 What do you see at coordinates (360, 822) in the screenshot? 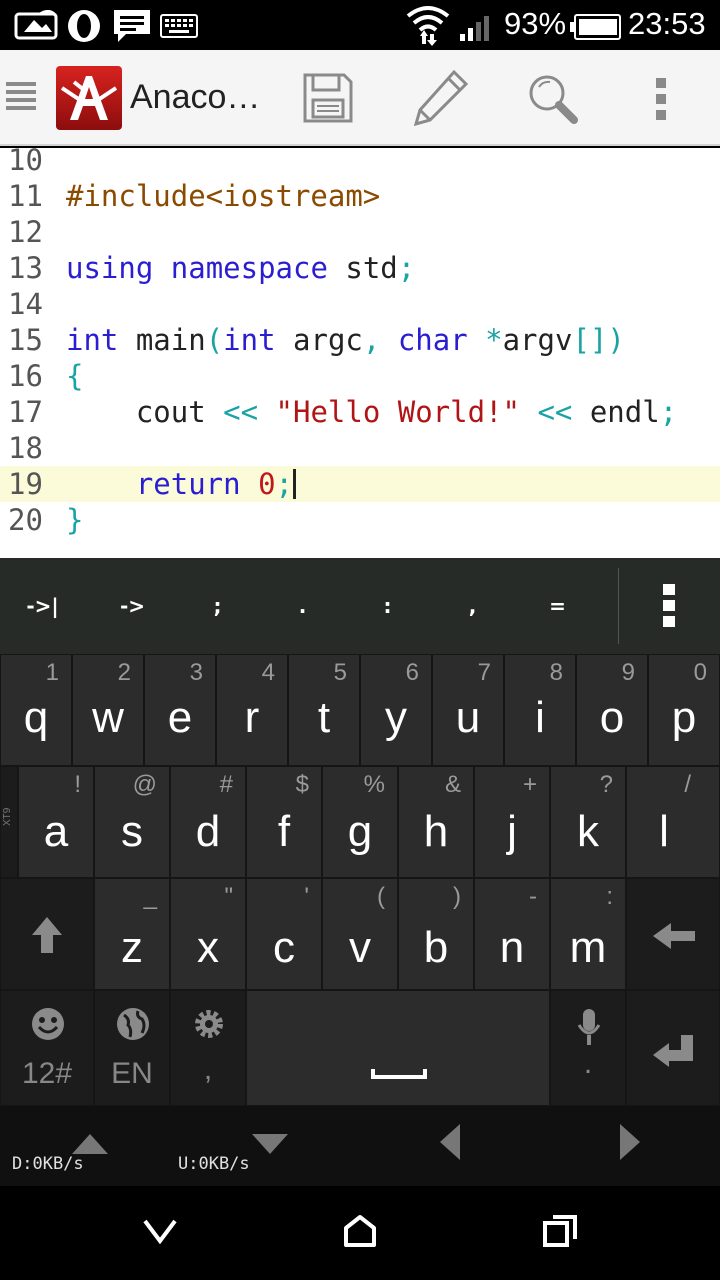
I see `key-g: % g` at bounding box center [360, 822].